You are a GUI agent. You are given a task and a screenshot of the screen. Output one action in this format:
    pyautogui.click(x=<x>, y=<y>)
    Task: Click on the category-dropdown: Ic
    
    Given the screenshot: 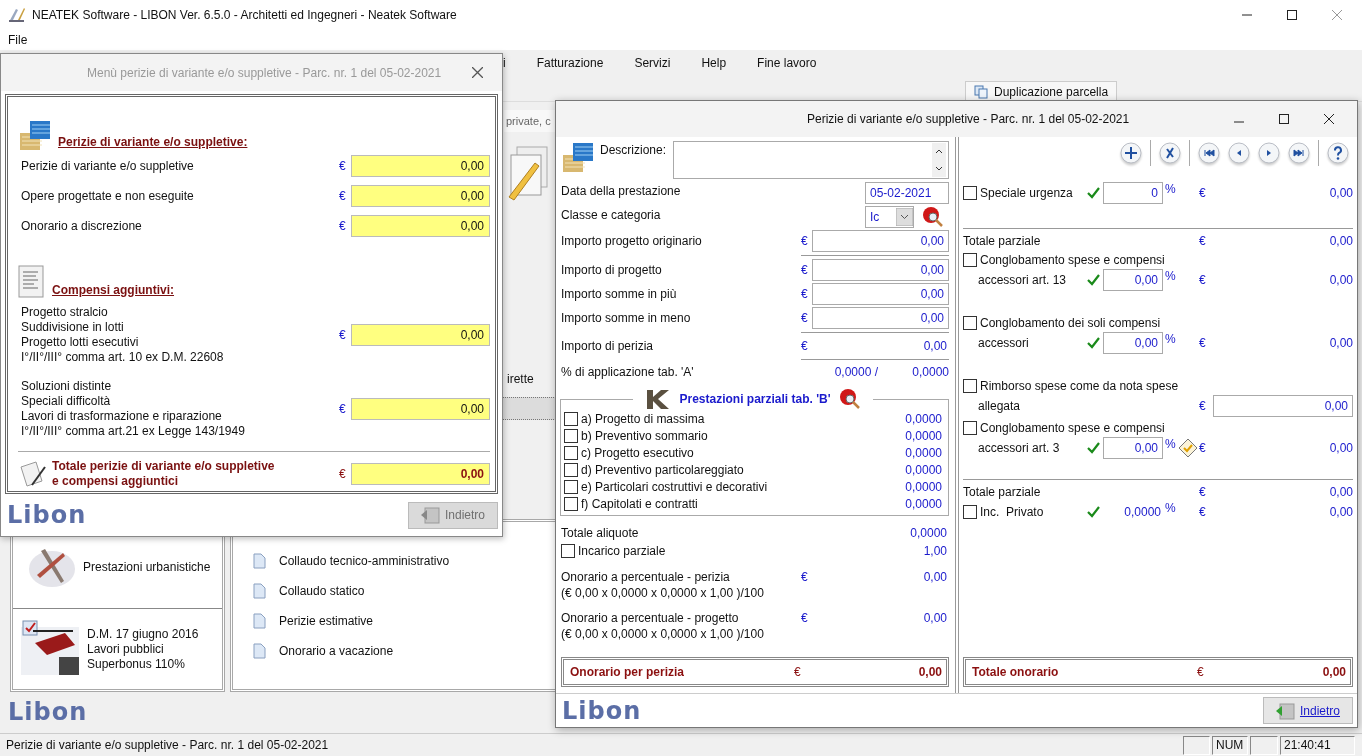 What is the action you would take?
    pyautogui.click(x=889, y=217)
    